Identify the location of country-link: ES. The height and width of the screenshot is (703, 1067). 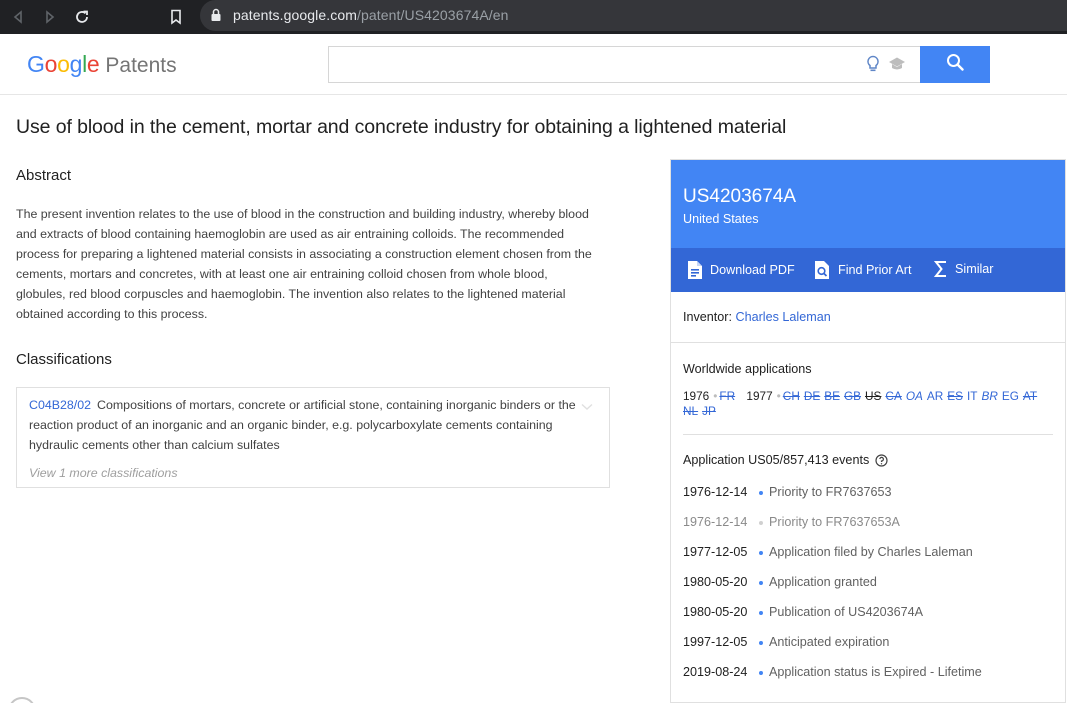
(955, 396).